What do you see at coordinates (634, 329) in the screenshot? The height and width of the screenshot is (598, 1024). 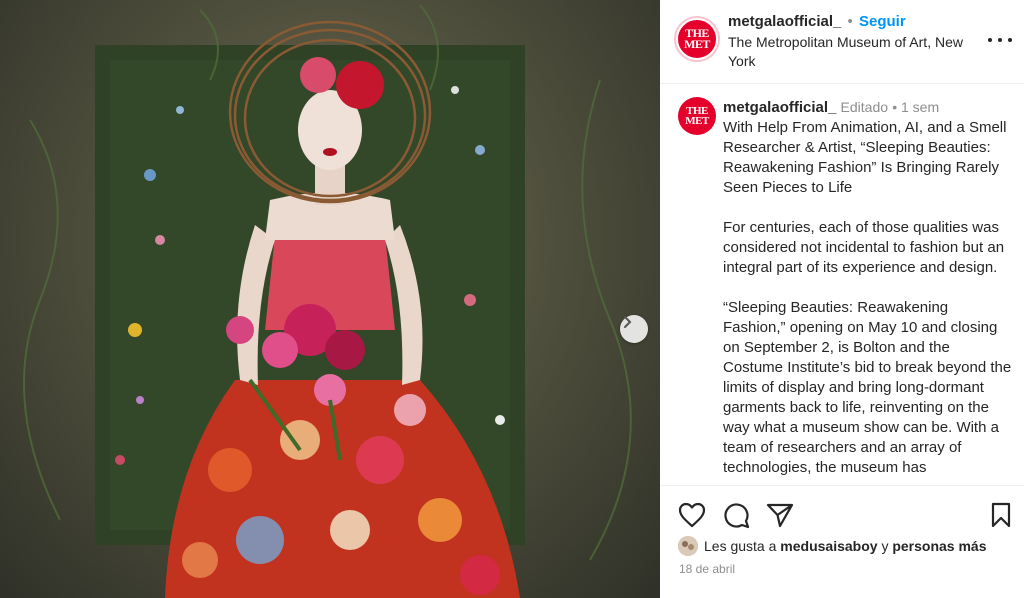 I see `next-image-button` at bounding box center [634, 329].